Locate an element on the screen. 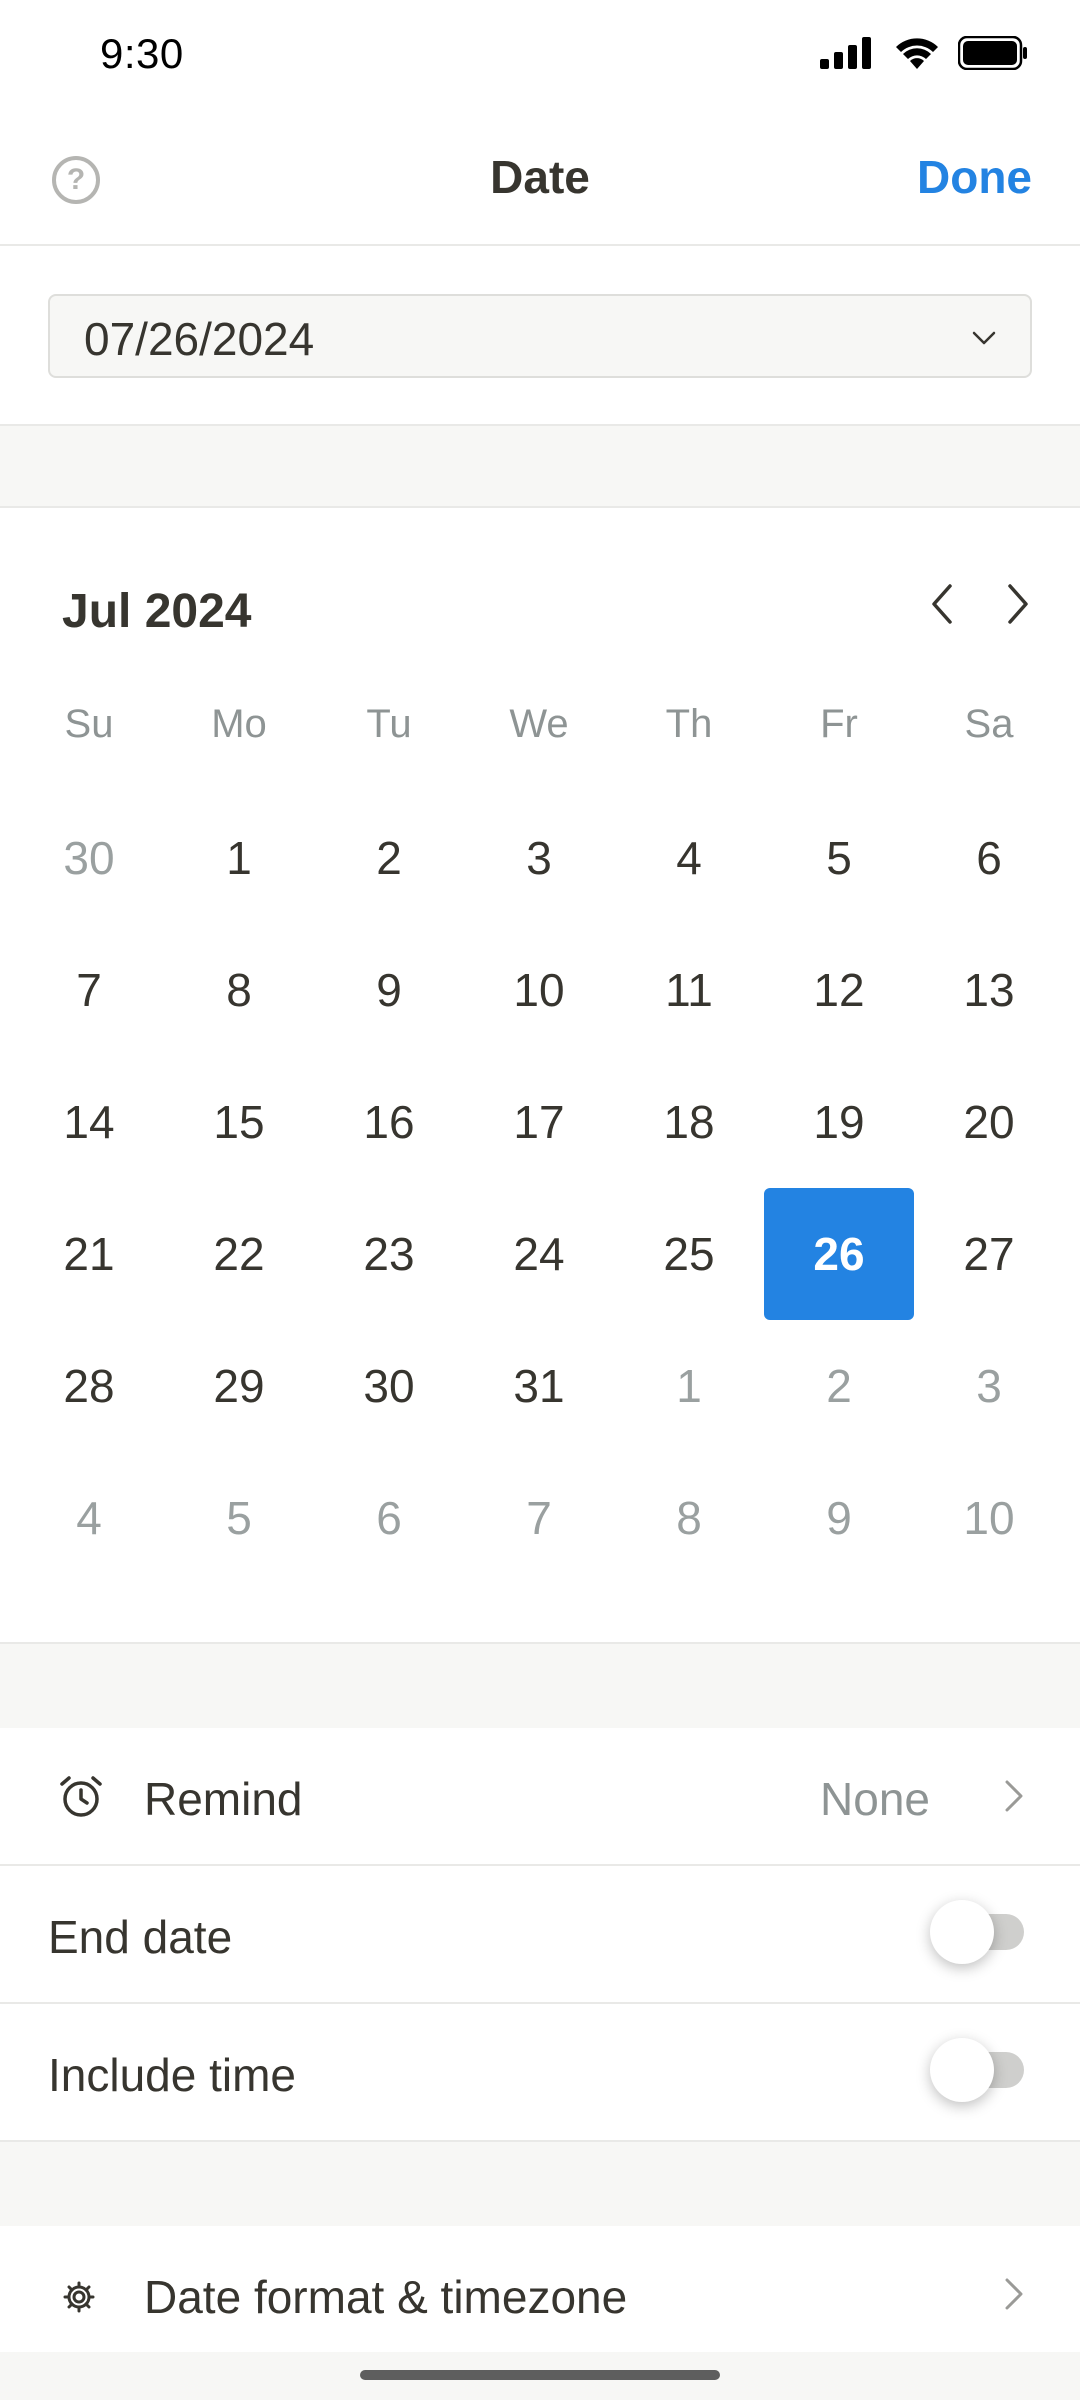  weekday-label: Mo is located at coordinates (239, 724).